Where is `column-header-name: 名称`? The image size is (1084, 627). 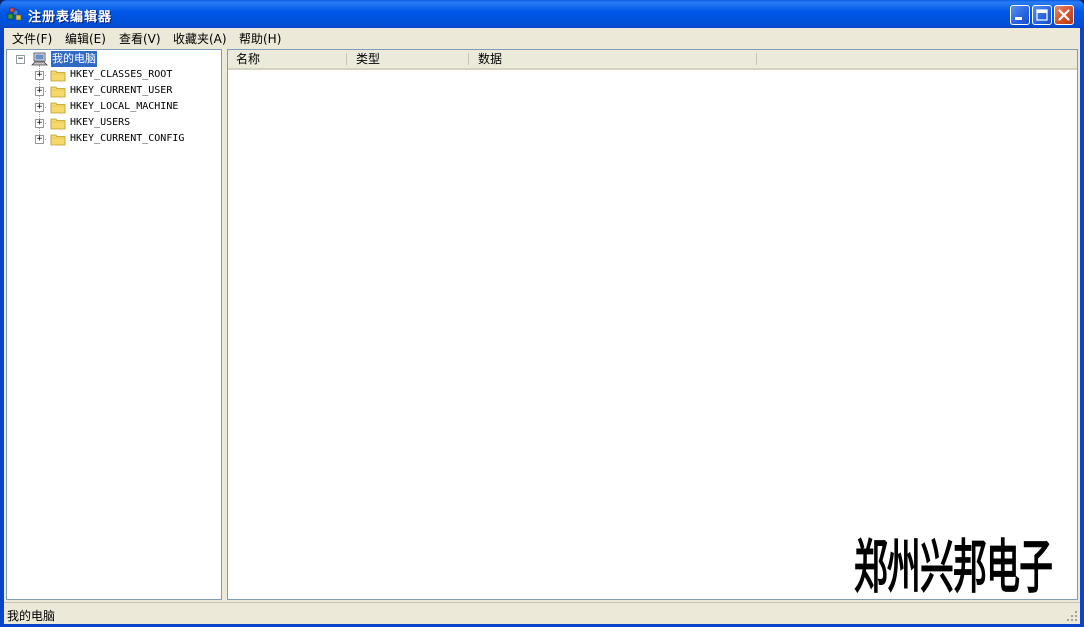 column-header-name: 名称 is located at coordinates (287, 59).